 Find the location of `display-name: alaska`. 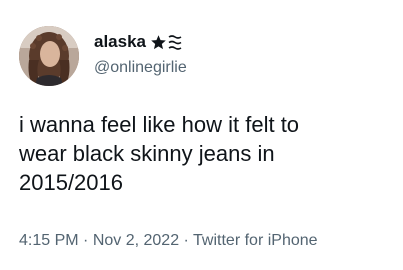

display-name: alaska is located at coordinates (120, 42).